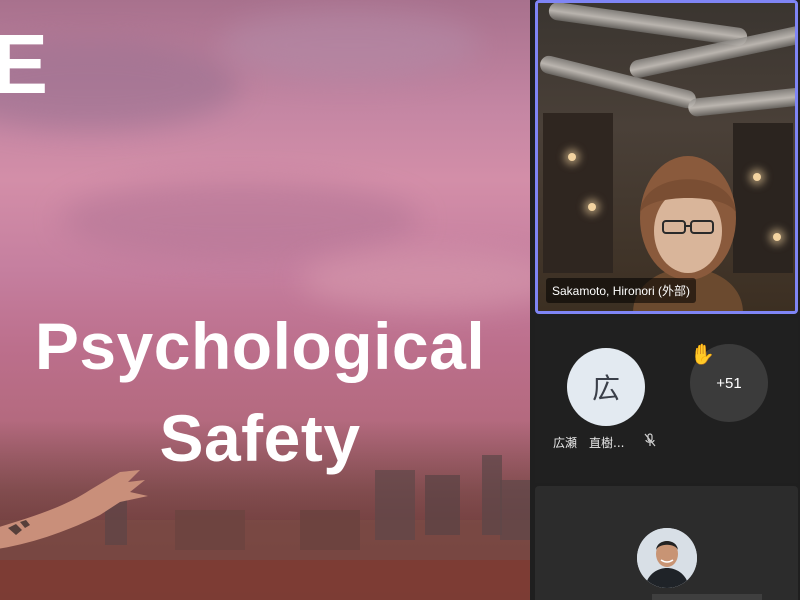 This screenshot has width=800, height=600. I want to click on slide-partial-letter: E, so click(24, 64).